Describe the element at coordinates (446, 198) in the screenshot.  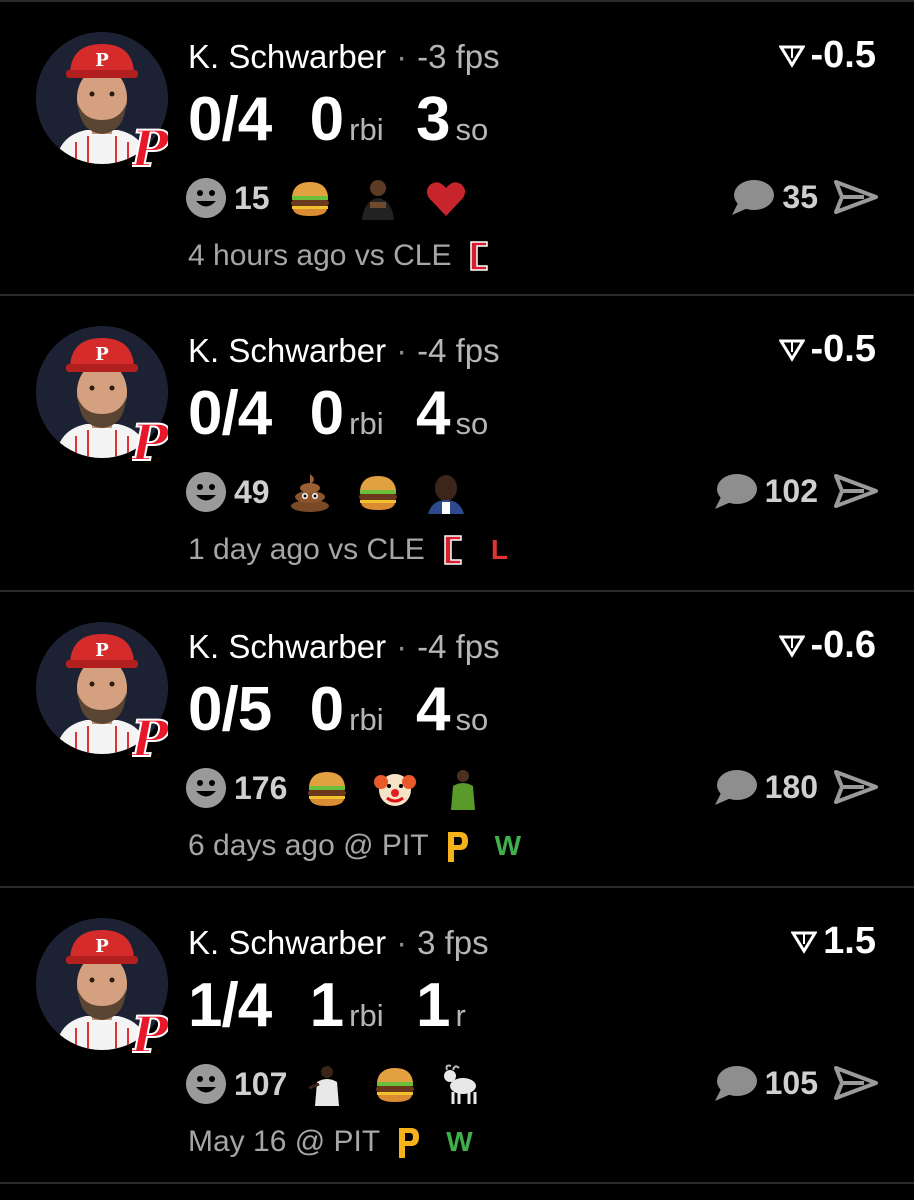
I see `red-heart-emoji` at that location.